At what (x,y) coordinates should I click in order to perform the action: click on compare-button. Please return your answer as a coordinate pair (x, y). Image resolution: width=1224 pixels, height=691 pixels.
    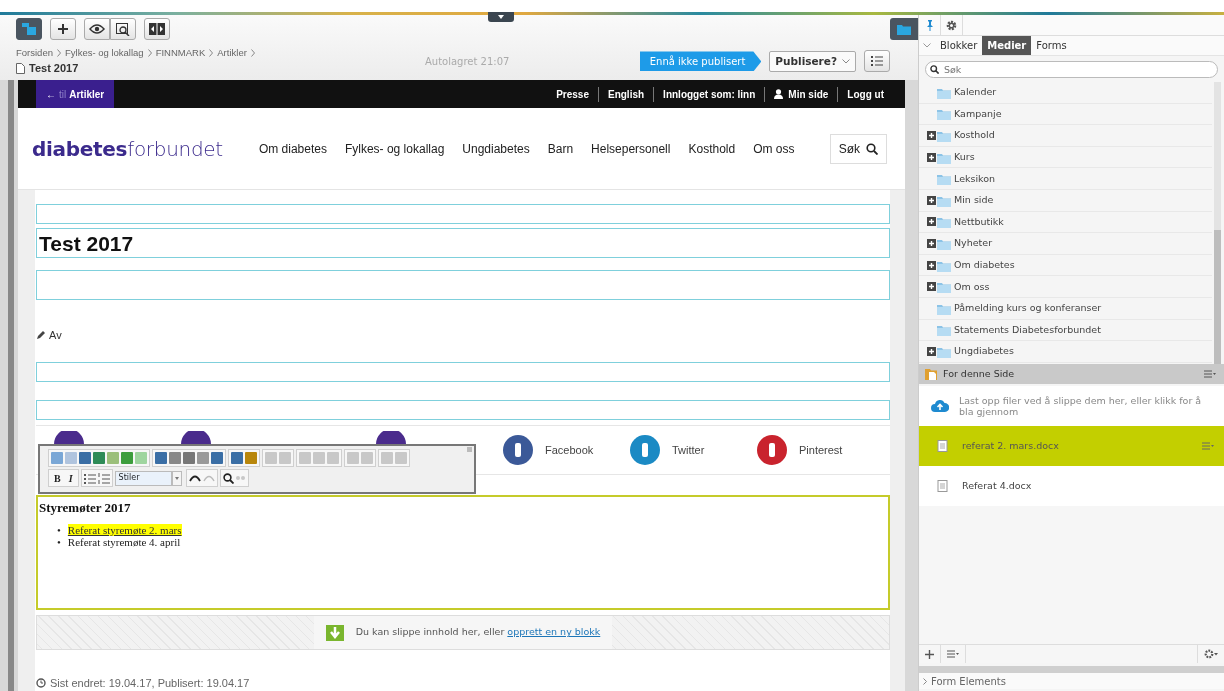
    Looking at the image, I should click on (157, 29).